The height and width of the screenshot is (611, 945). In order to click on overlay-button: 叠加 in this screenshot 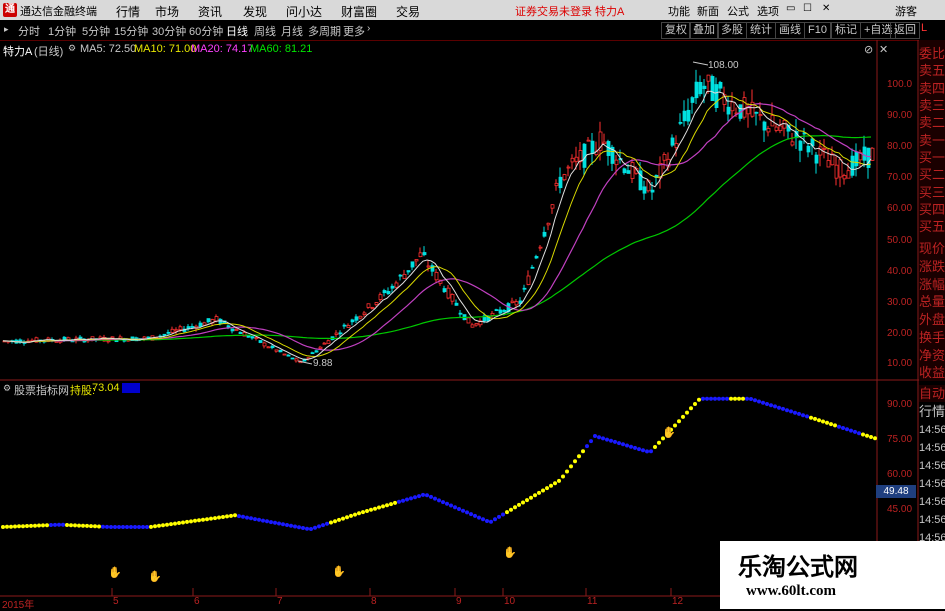, I will do `click(704, 30)`.